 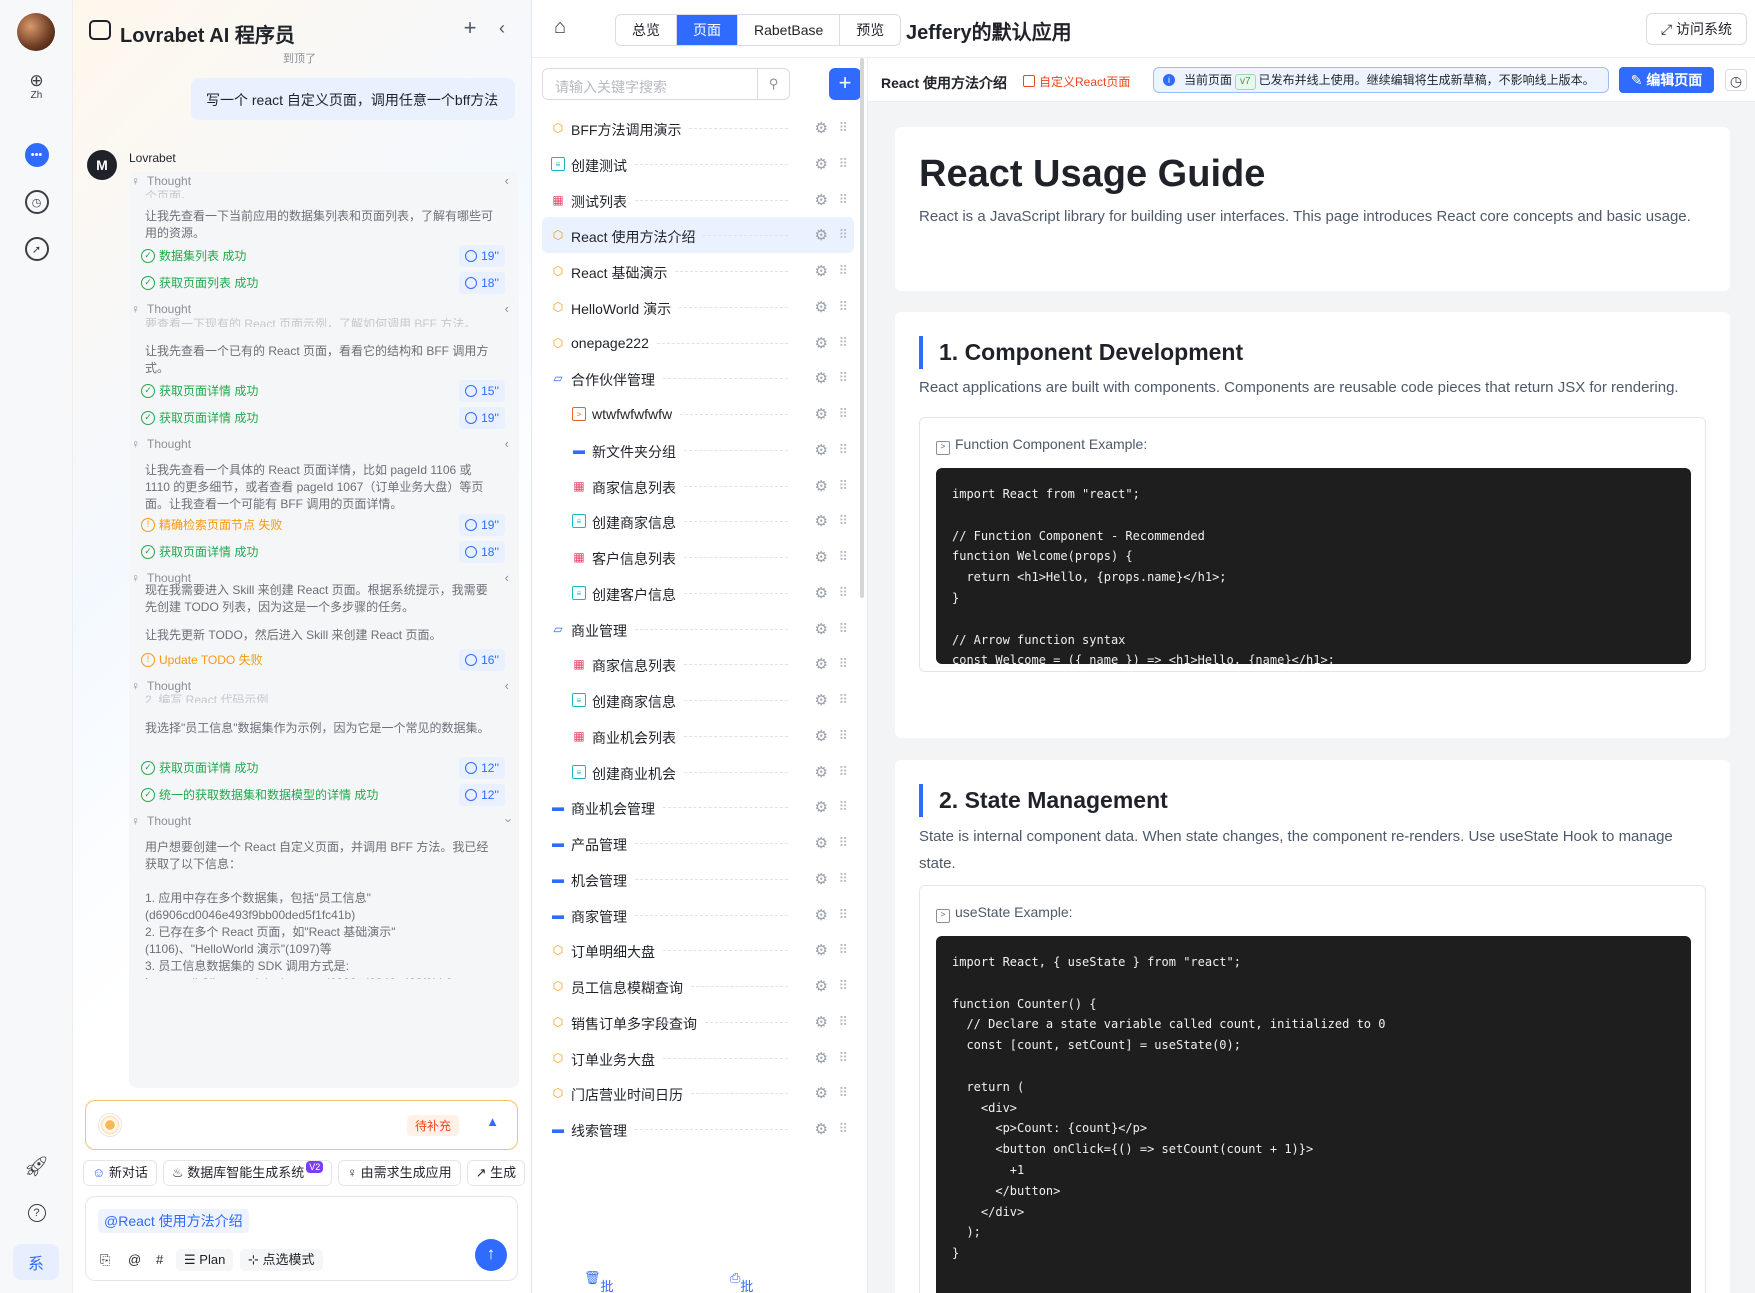 What do you see at coordinates (301, 1238) in the screenshot?
I see `chat-composer: @React 使用方法介绍 ⎘ @ # ☰ Plan ⊹ 点选模式 ↑` at bounding box center [301, 1238].